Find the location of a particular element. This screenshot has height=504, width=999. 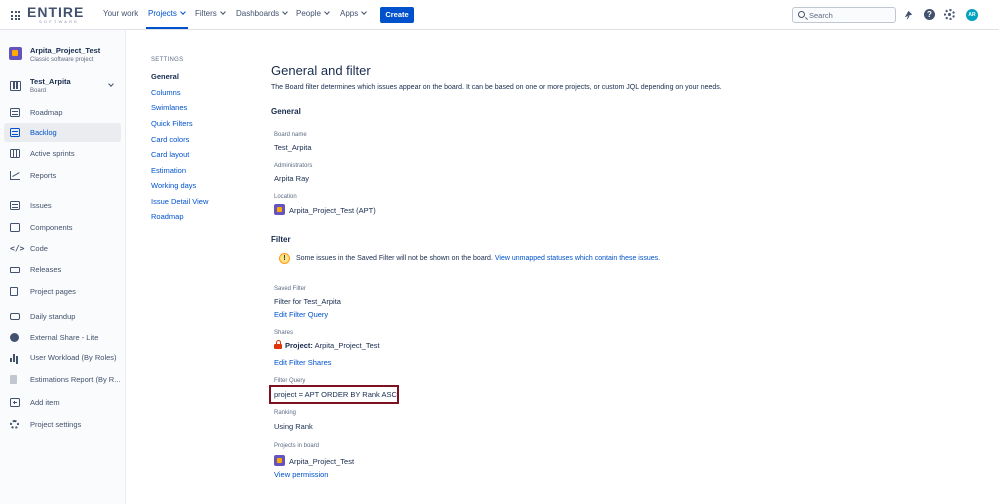

sidebar-item-label: Daily standup is located at coordinates (53, 316).